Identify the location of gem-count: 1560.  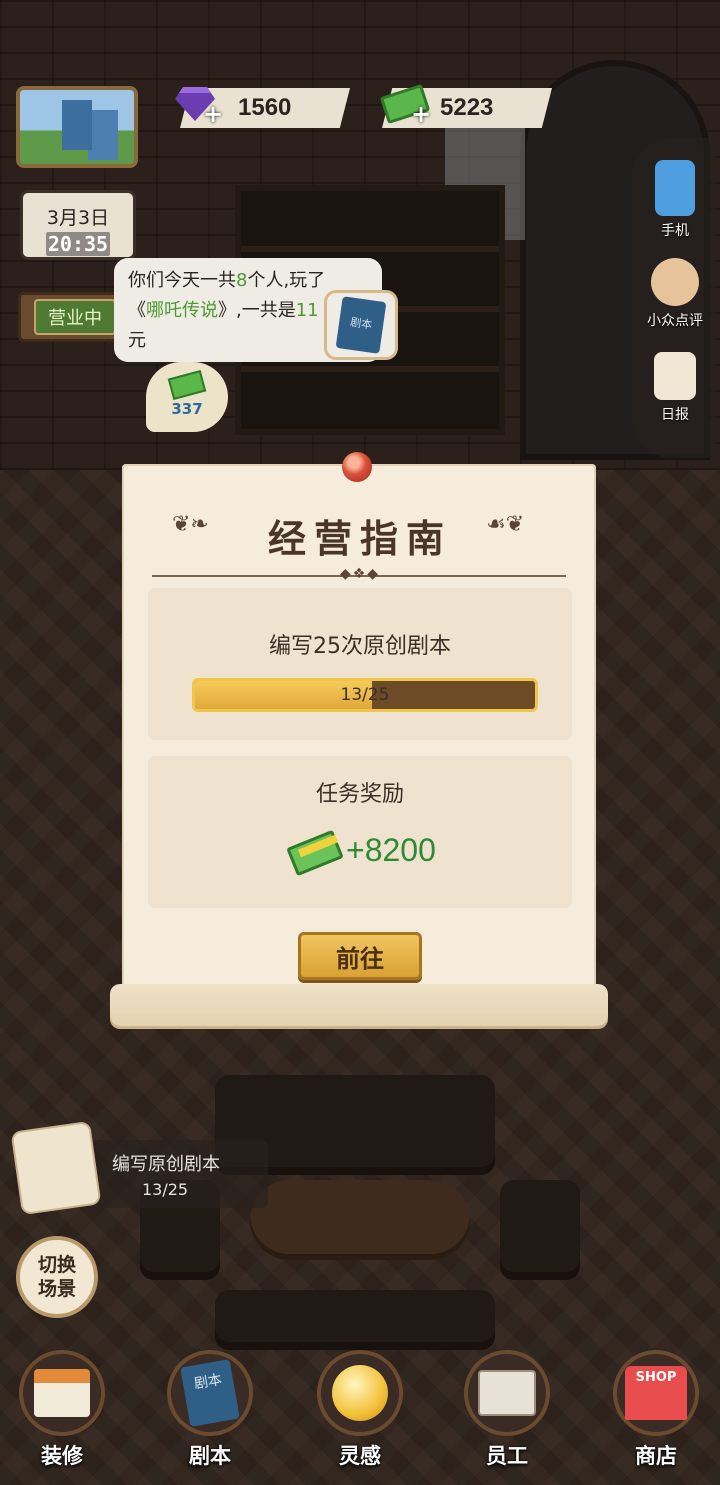
(265, 107).